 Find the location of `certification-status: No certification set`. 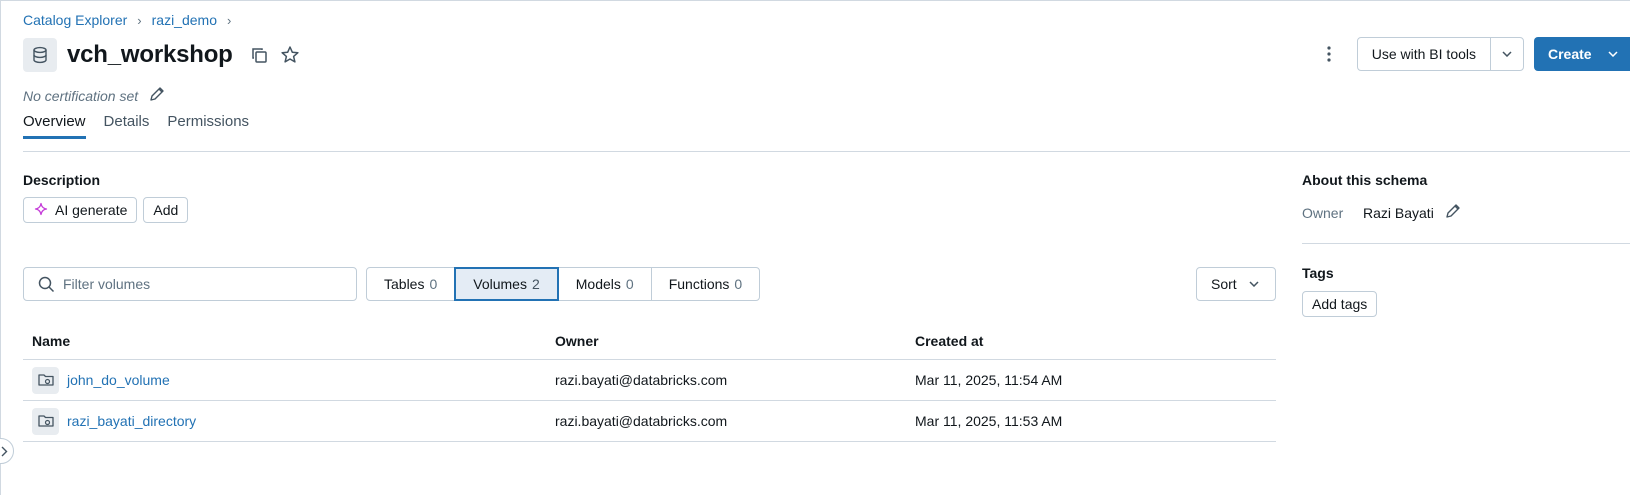

certification-status: No certification set is located at coordinates (81, 95).